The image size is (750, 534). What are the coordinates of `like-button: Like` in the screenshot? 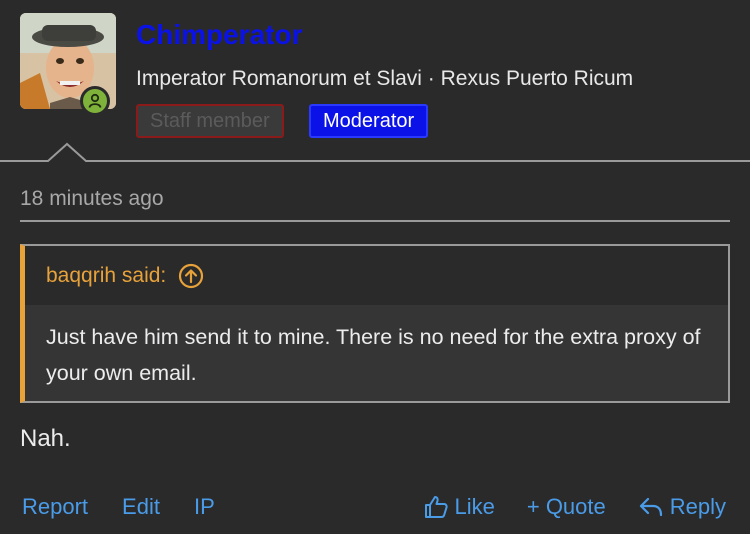 It's located at (459, 507).